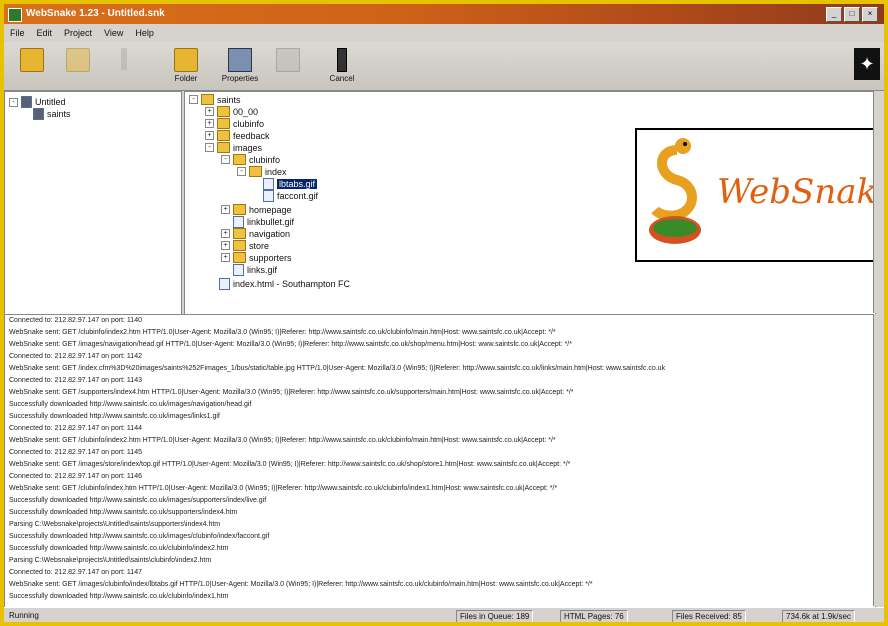 The width and height of the screenshot is (888, 626). I want to click on cancel-icon, so click(342, 60).